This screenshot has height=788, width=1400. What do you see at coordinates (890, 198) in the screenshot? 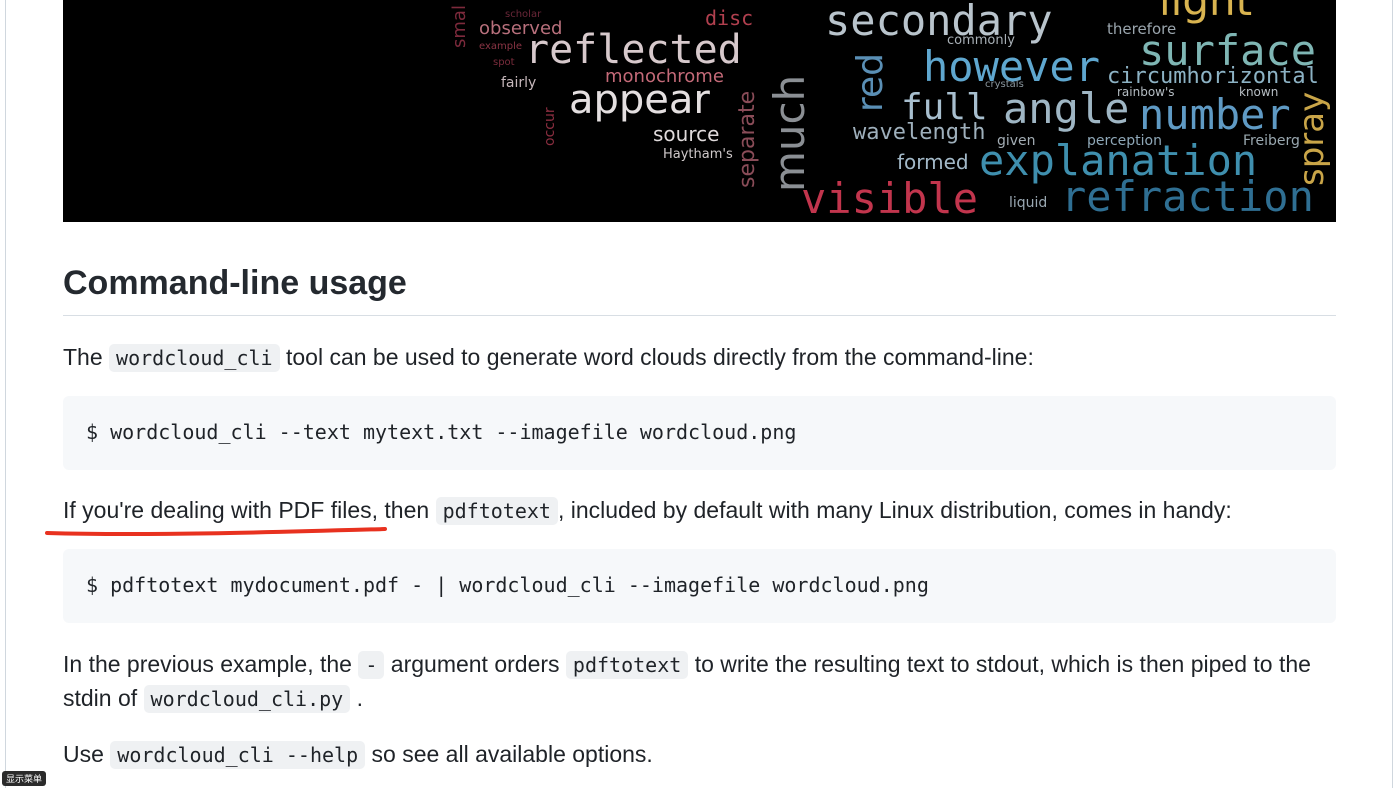
I see `wordcloud-word: visible` at bounding box center [890, 198].